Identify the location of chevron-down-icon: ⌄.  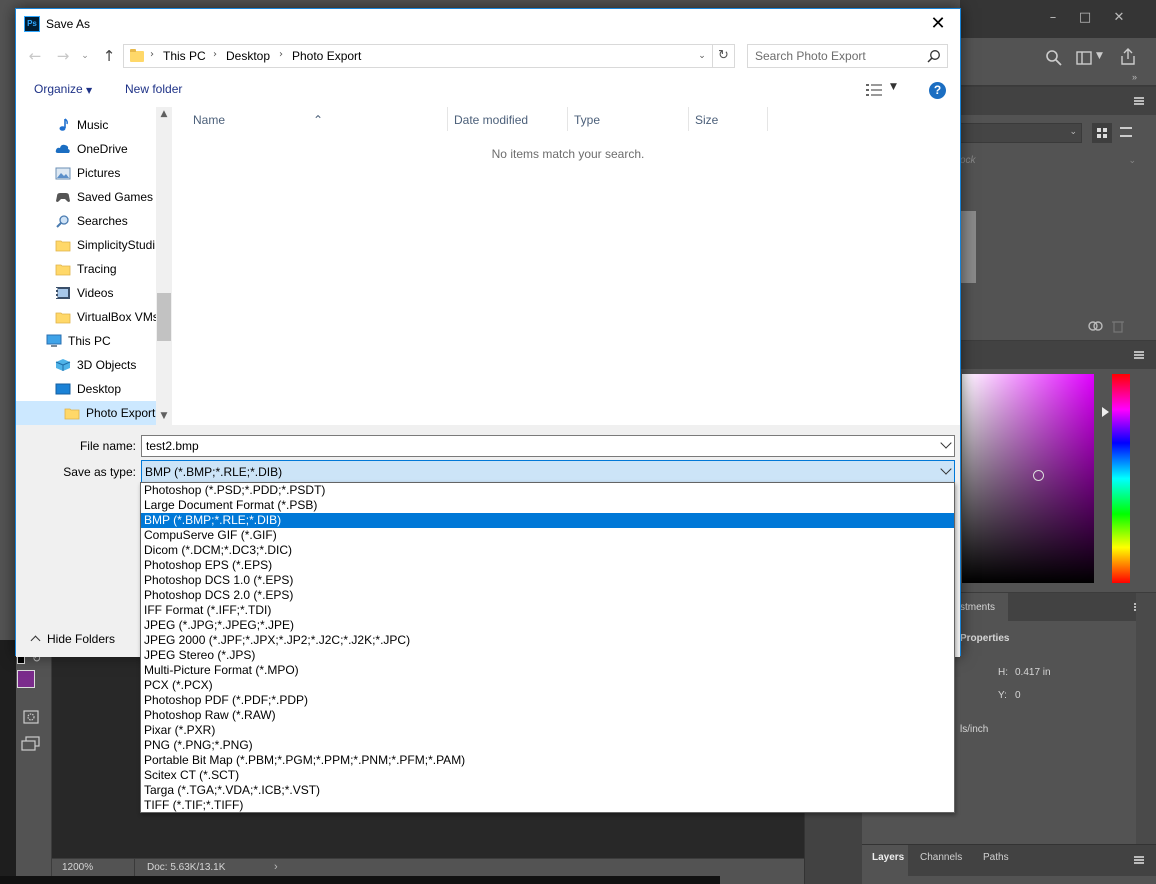
(1132, 160).